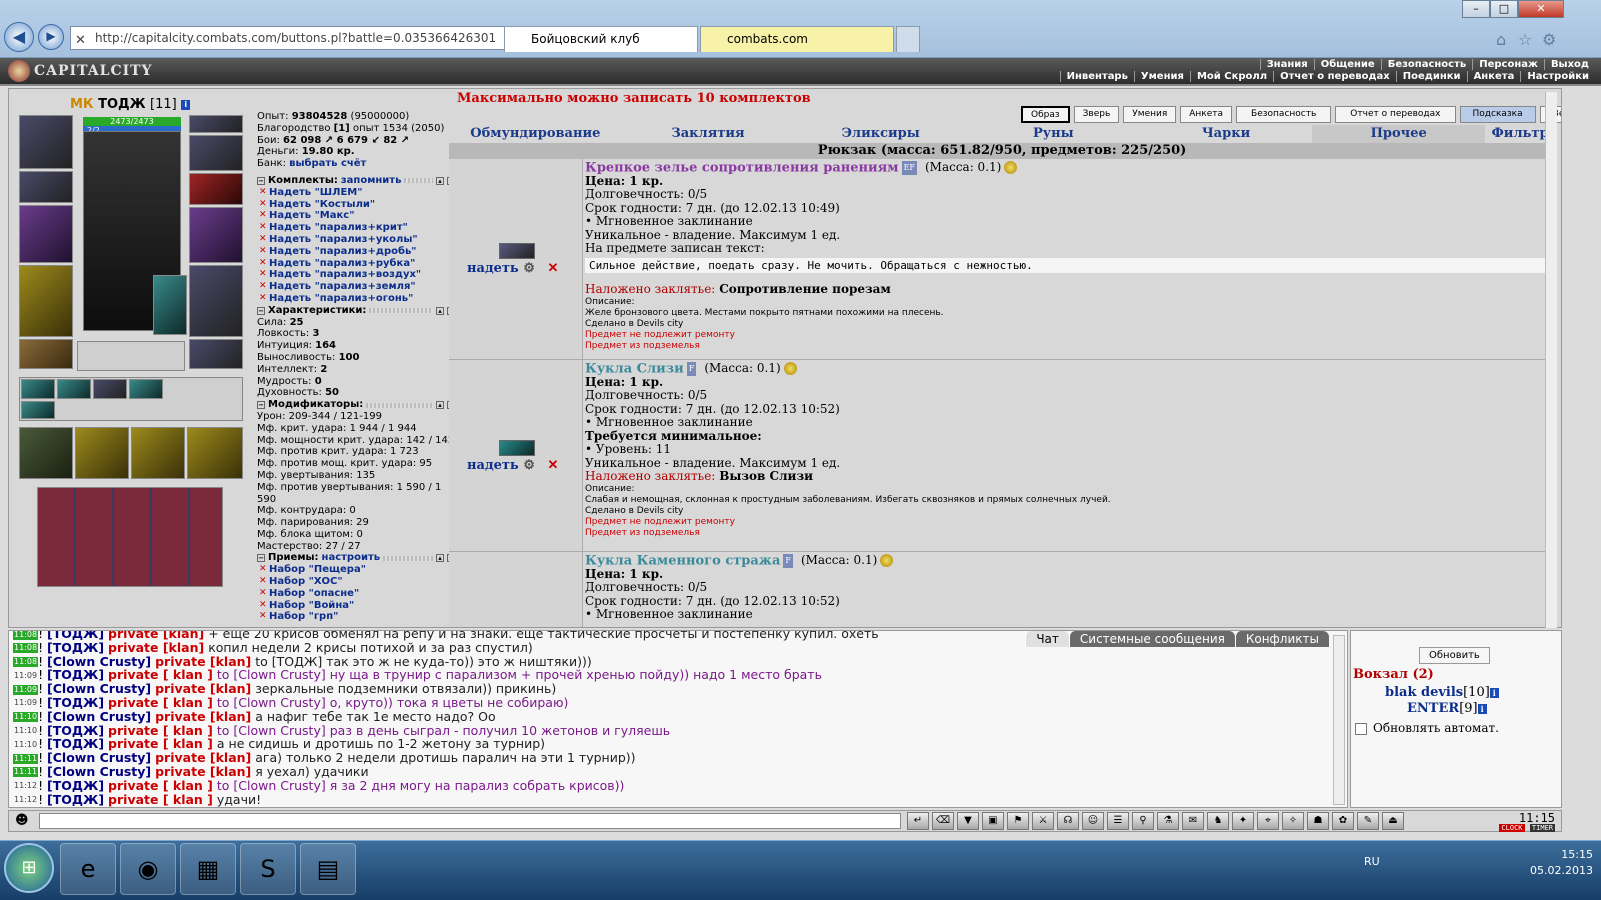 The height and width of the screenshot is (900, 1601). Describe the element at coordinates (148, 869) in the screenshot. I see `chrome-taskbar-icon: ◉` at that location.